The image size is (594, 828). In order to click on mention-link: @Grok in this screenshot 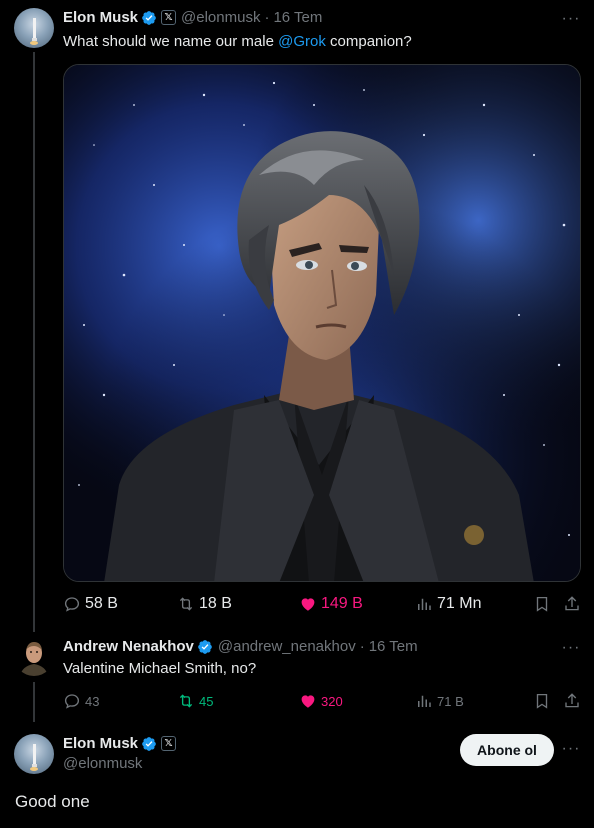, I will do `click(302, 41)`.